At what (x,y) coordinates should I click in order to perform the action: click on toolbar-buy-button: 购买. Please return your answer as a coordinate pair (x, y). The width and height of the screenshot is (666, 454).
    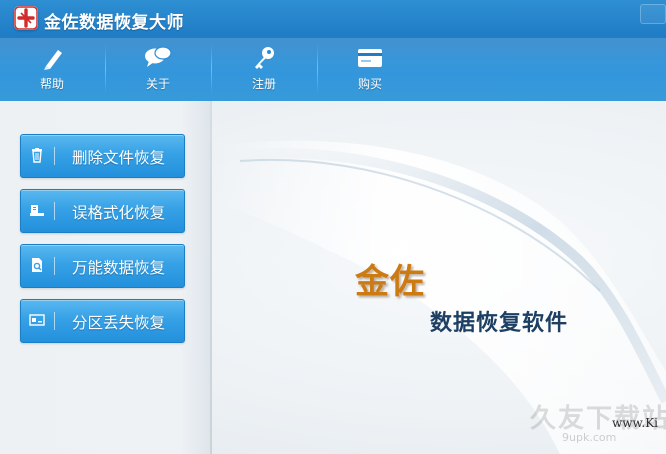
    Looking at the image, I should click on (370, 69).